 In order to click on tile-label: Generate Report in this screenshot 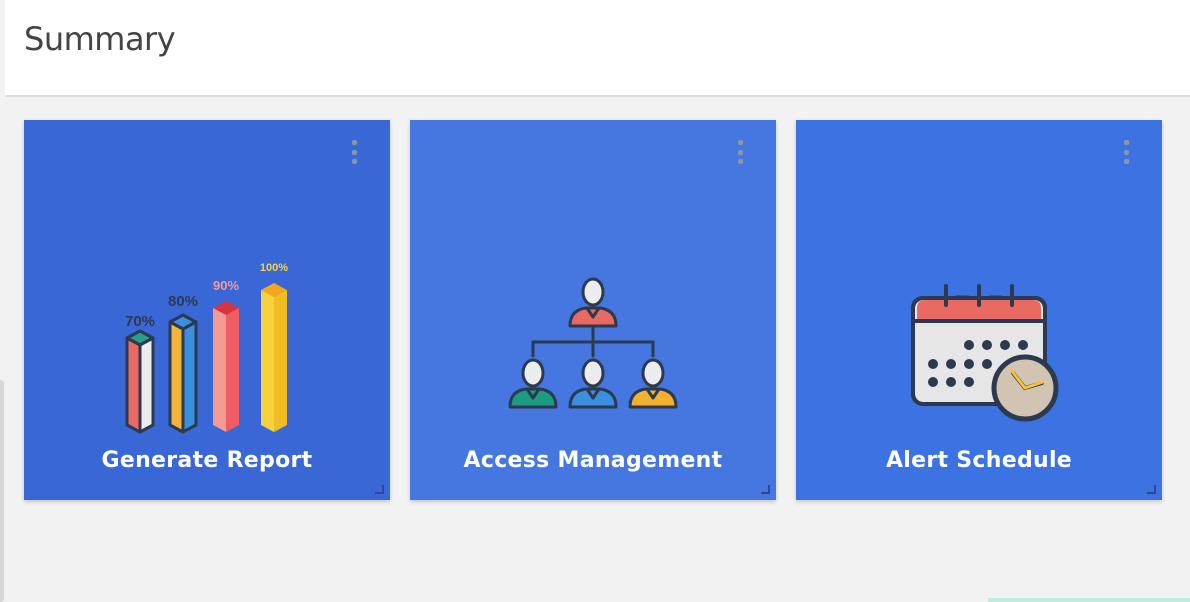, I will do `click(207, 460)`.